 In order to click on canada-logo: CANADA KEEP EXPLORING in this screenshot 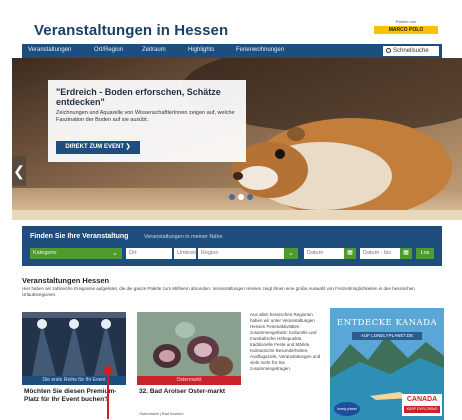, I will do `click(422, 405)`.